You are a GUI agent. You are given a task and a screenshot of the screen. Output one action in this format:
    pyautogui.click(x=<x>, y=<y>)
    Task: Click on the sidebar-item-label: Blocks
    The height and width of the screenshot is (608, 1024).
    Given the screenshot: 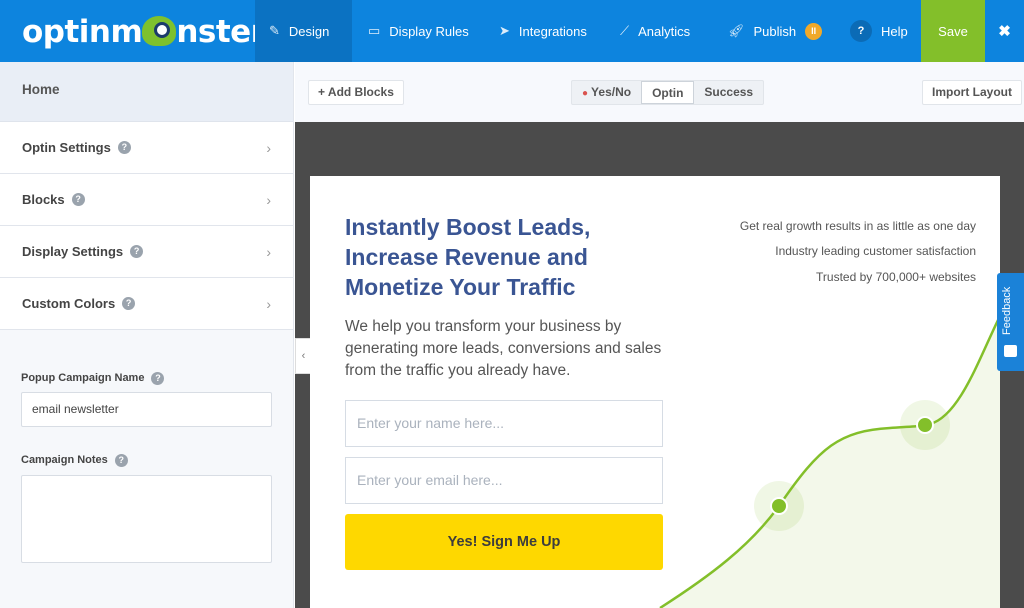 What is the action you would take?
    pyautogui.click(x=43, y=199)
    